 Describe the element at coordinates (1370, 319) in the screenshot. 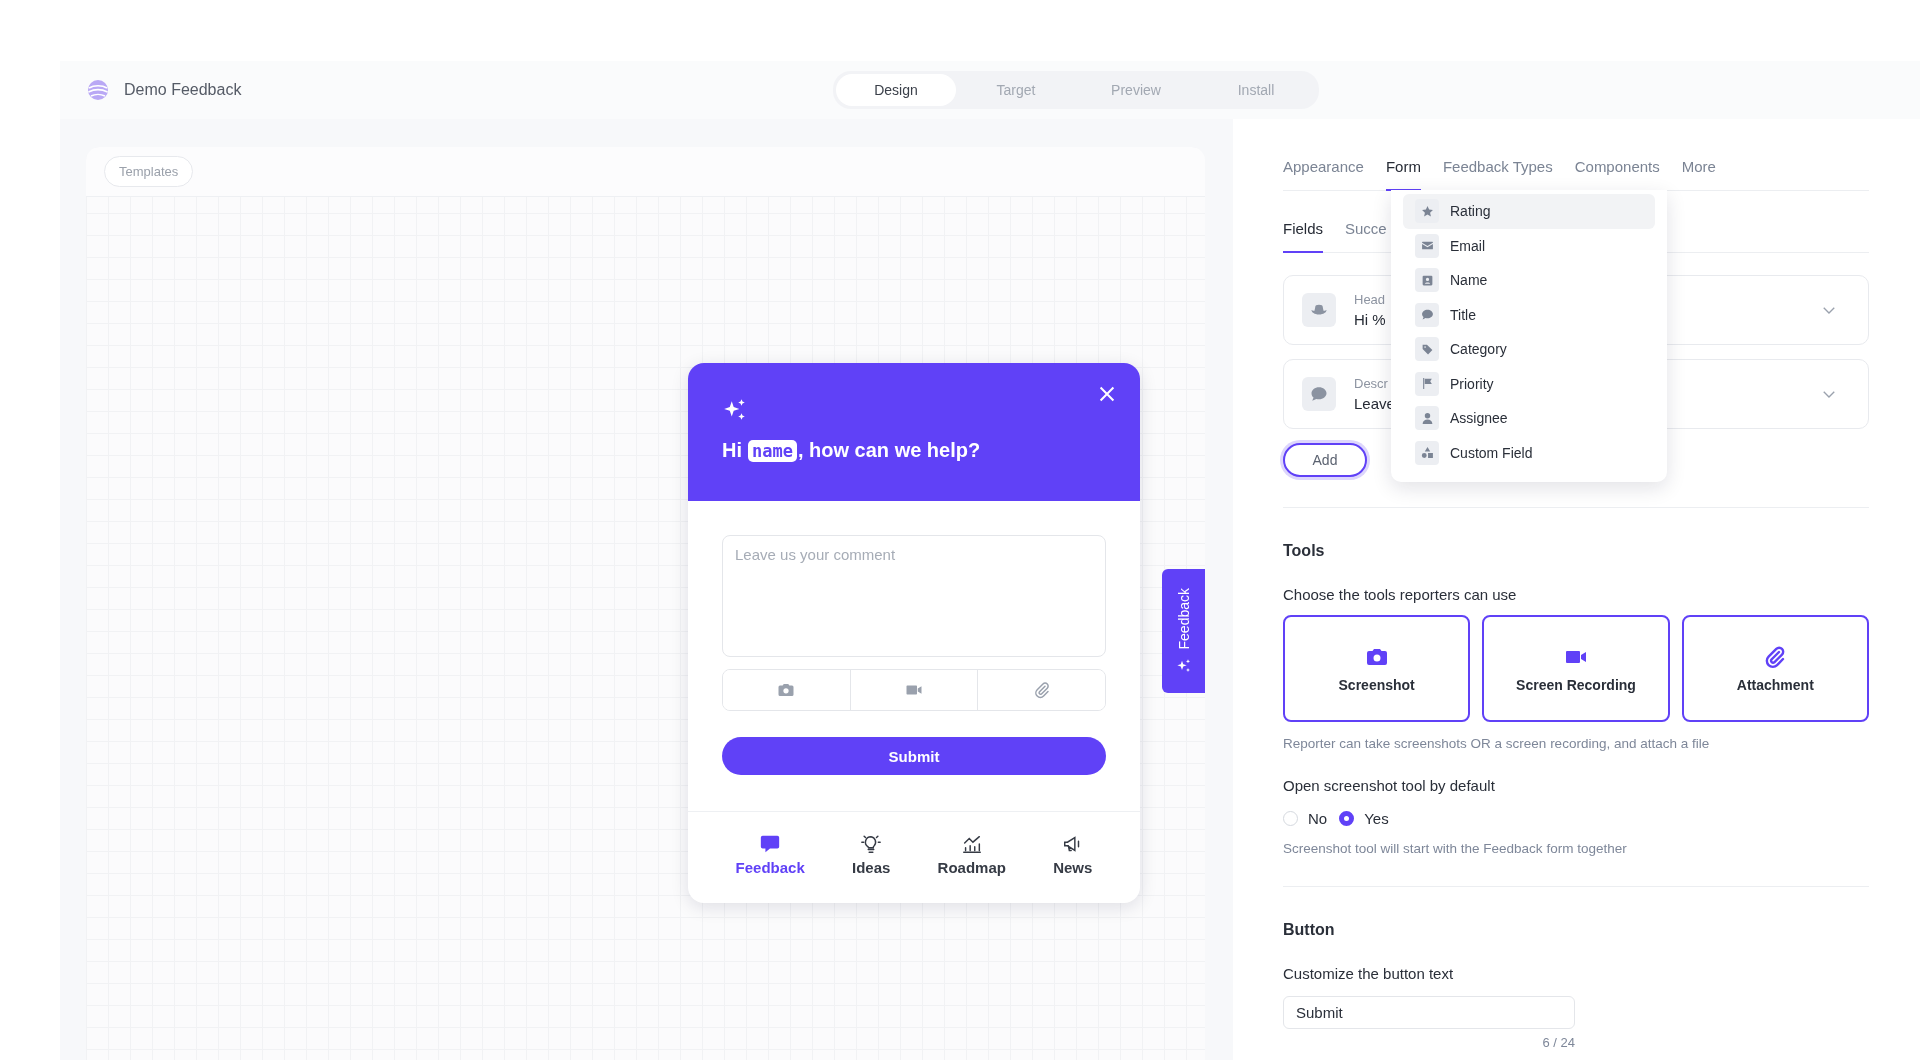

I see `field-value: Hi %` at that location.